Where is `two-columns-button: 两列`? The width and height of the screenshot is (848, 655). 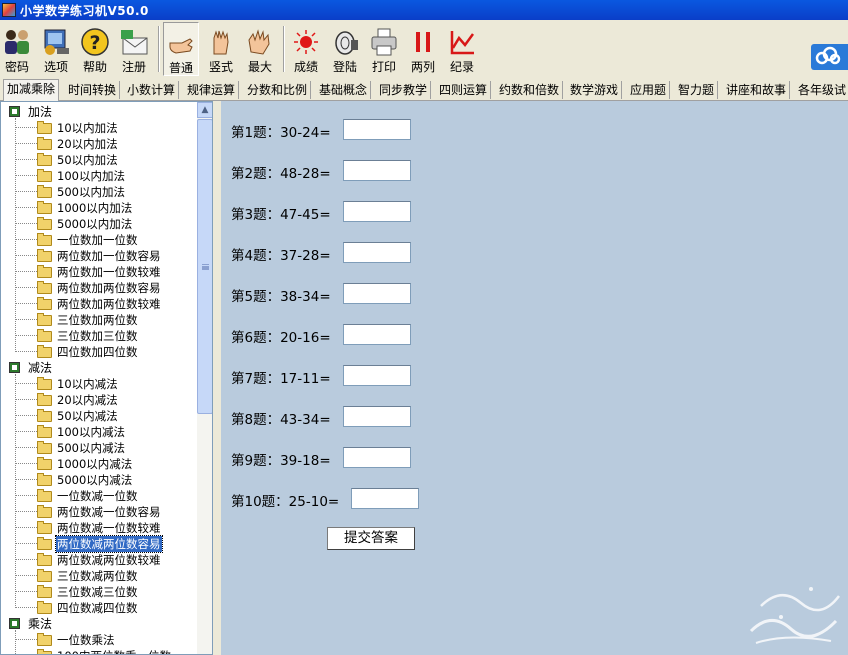 two-columns-button: 两列 is located at coordinates (423, 49).